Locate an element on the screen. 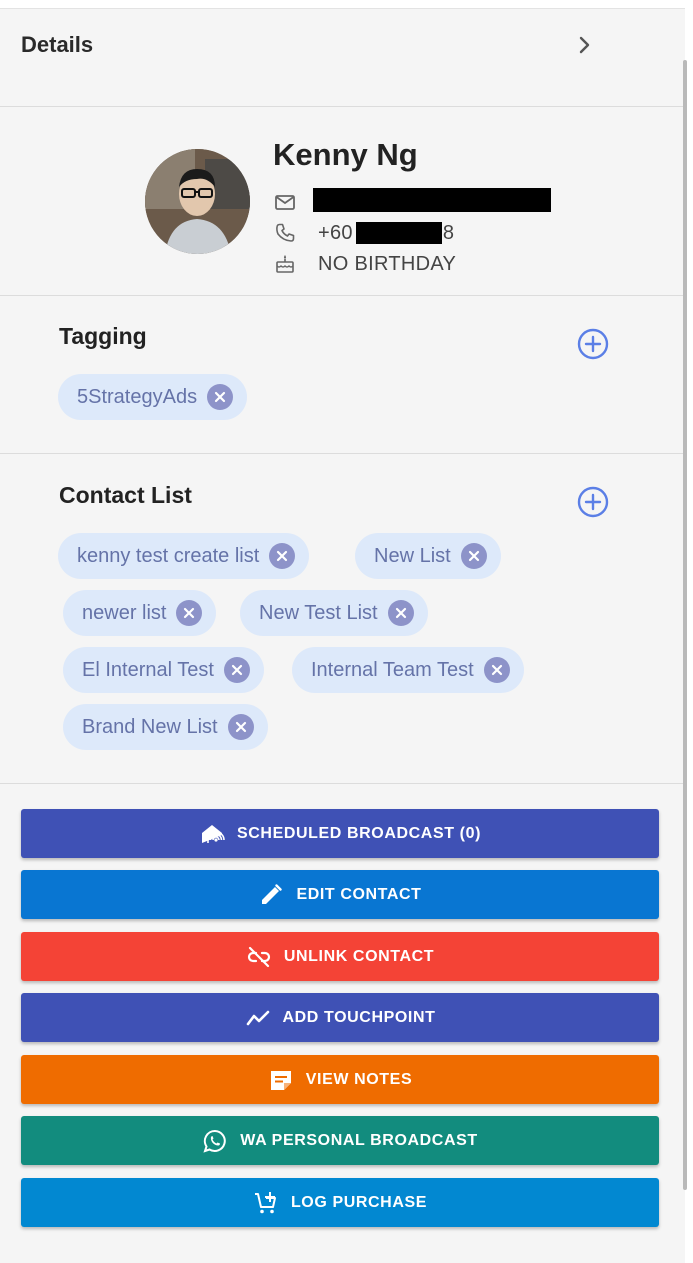  chevron-right-icon is located at coordinates (584, 45).